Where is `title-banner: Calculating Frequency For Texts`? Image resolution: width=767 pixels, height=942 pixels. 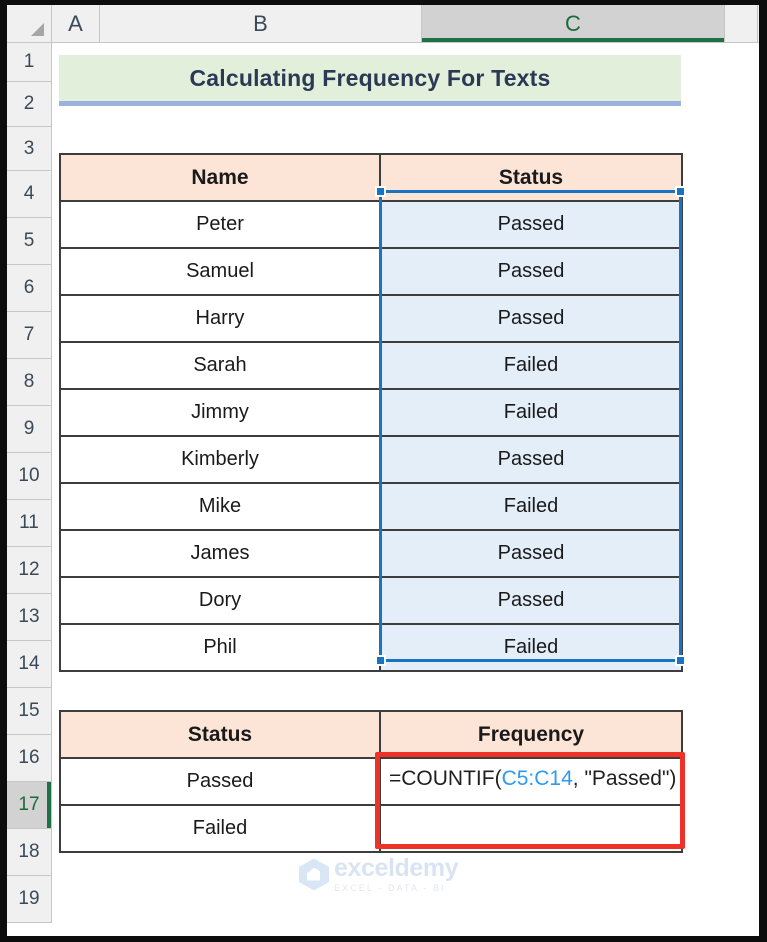 title-banner: Calculating Frequency For Texts is located at coordinates (370, 80).